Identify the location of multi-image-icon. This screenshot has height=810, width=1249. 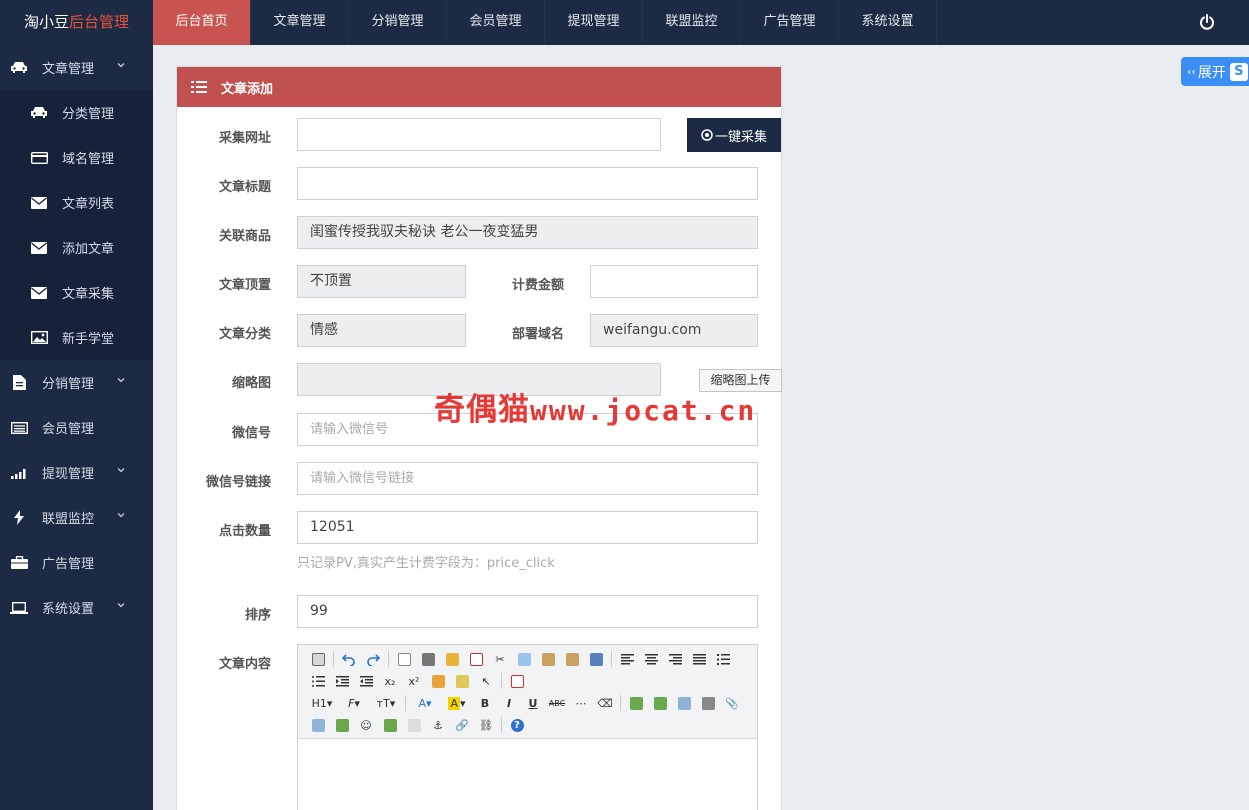
(660, 703).